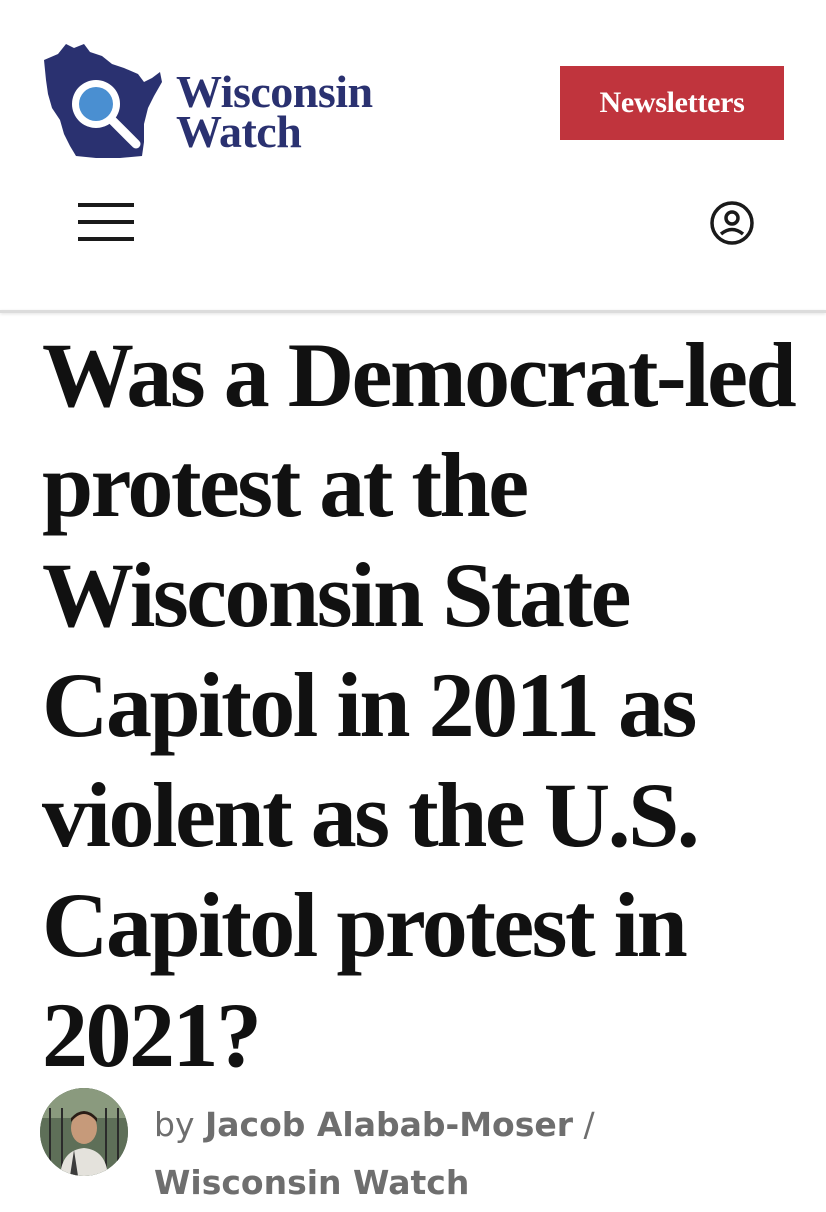 Image resolution: width=826 pixels, height=1212 pixels. What do you see at coordinates (732, 223) in the screenshot?
I see `user-account-icon` at bounding box center [732, 223].